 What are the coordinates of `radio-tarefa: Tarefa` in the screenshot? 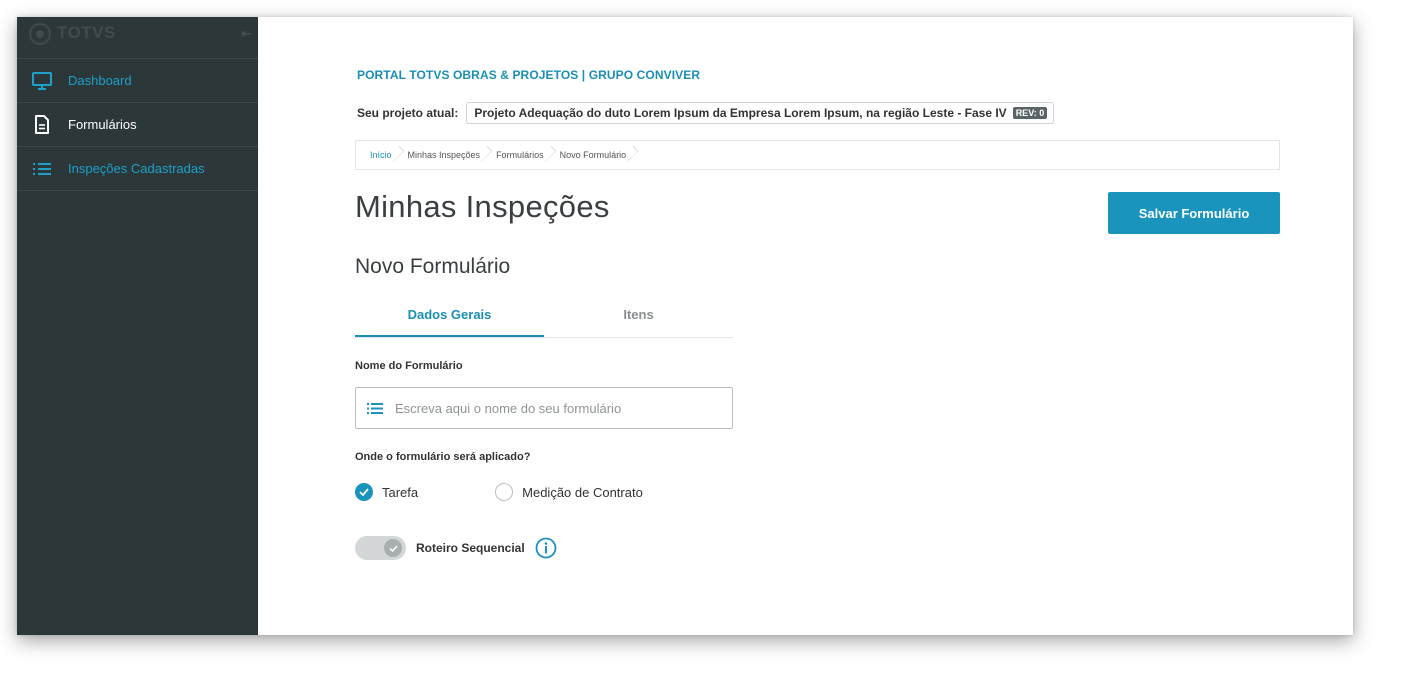 It's located at (386, 492).